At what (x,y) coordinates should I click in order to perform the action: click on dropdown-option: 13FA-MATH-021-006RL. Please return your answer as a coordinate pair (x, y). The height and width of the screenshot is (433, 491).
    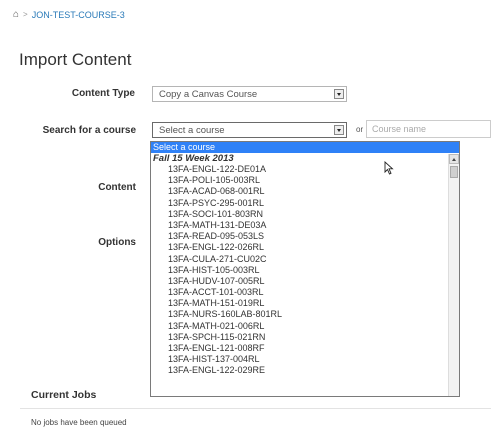
    Looking at the image, I should click on (305, 326).